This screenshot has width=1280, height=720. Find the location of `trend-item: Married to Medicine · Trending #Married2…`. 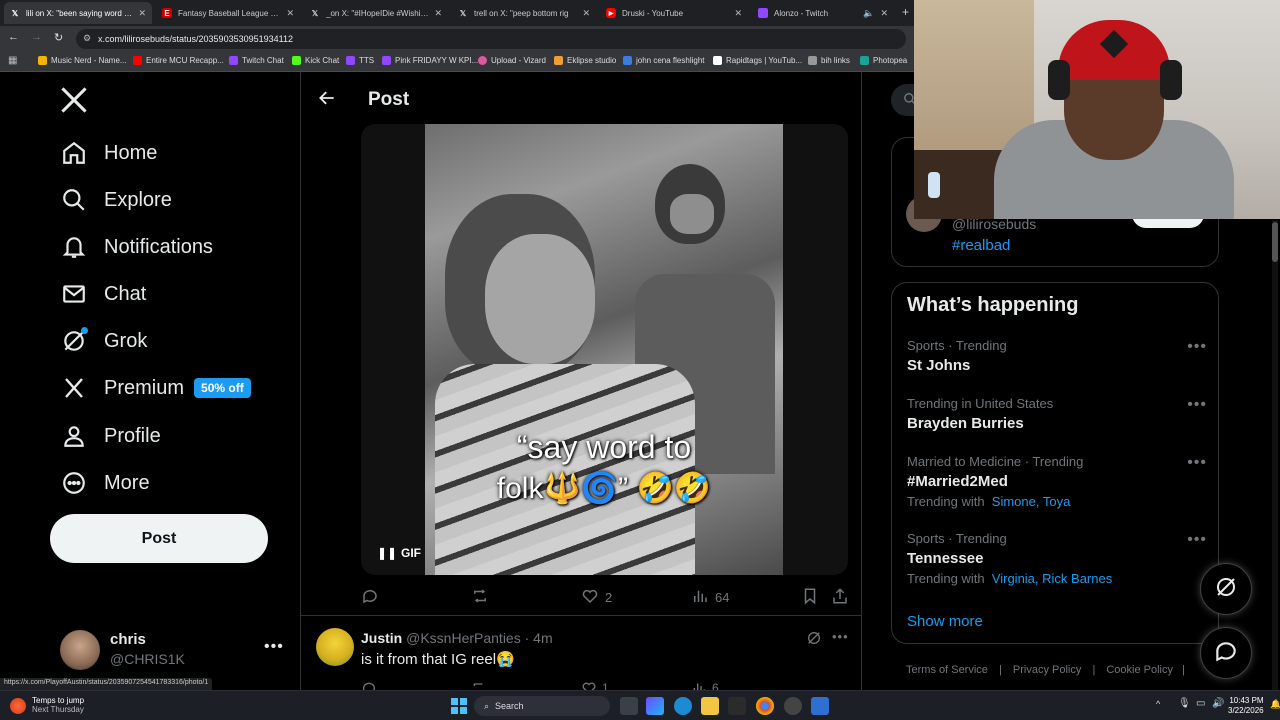

trend-item: Married to Medicine · Trending #Married2… is located at coordinates (1057, 481).